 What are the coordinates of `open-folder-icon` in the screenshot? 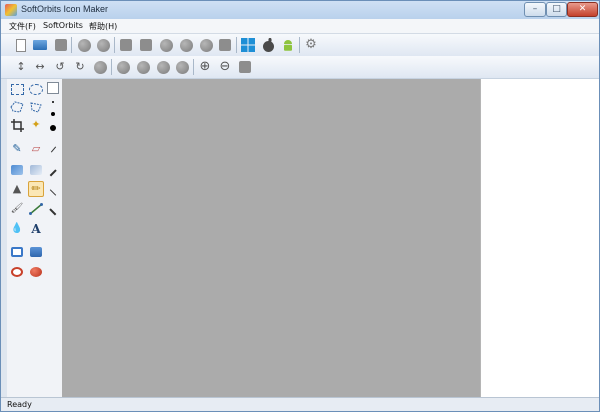 It's located at (40, 45).